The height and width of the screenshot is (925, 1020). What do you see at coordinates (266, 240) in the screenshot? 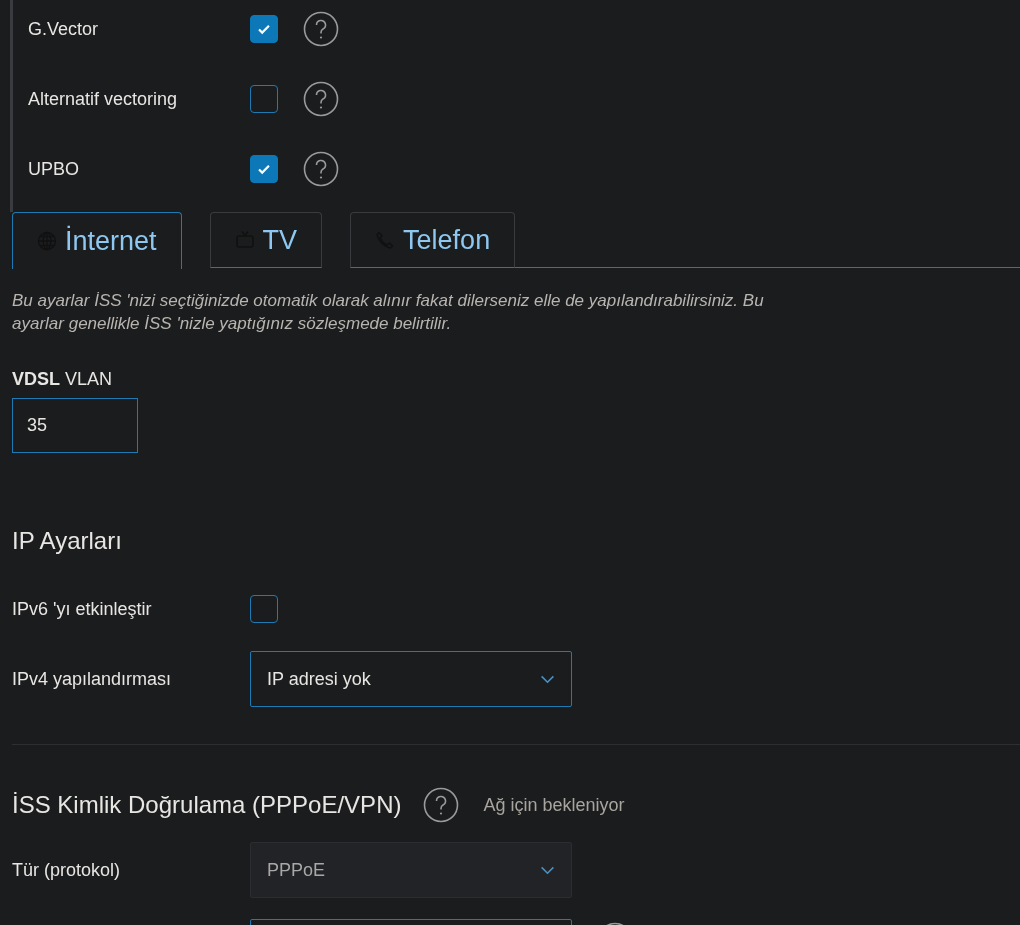
I see `tab: TV` at bounding box center [266, 240].